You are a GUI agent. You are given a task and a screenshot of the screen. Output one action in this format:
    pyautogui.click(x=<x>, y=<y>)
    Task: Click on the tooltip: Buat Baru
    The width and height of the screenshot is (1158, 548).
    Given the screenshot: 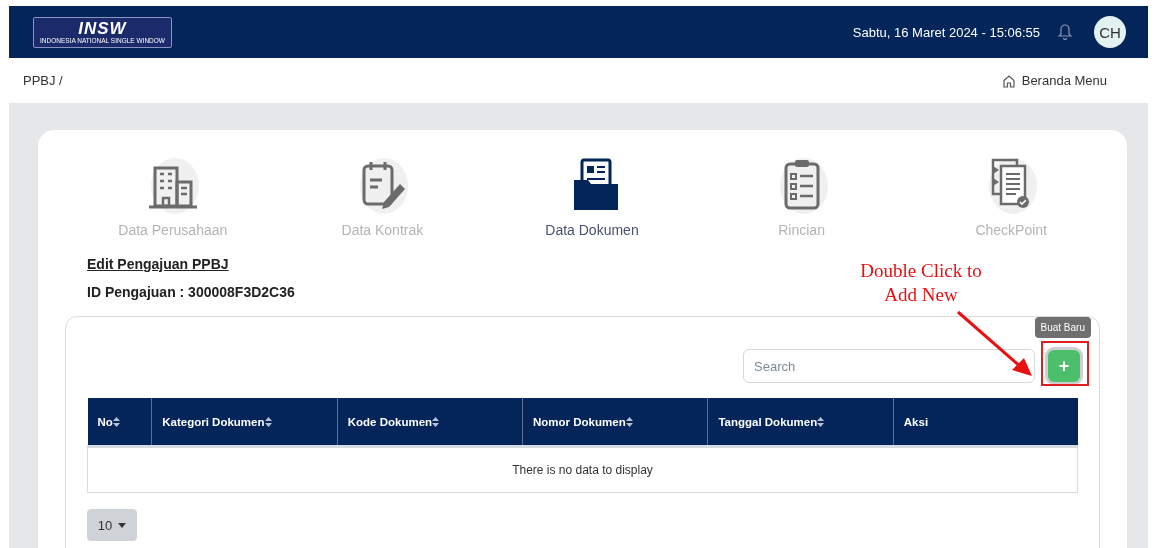 What is the action you would take?
    pyautogui.click(x=1062, y=327)
    